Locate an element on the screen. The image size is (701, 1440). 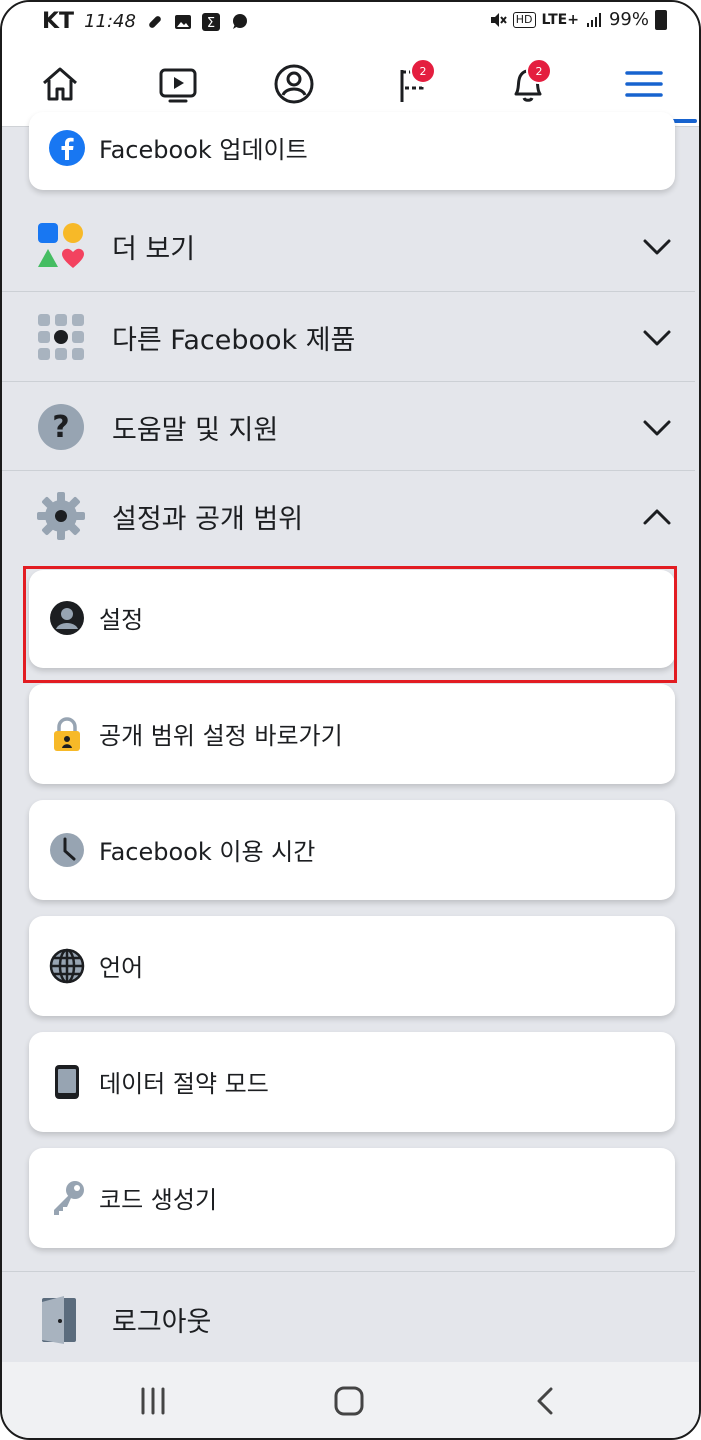
apps-grid-icon is located at coordinates (61, 337).